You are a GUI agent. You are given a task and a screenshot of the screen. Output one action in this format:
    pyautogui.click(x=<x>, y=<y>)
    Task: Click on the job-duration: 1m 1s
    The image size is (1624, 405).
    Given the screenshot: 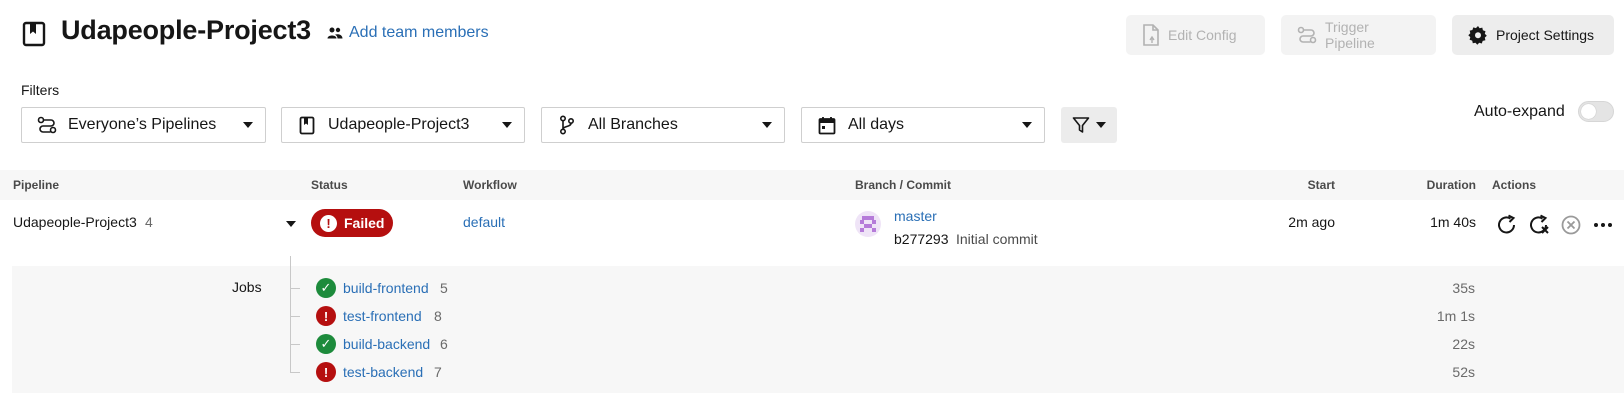 What is the action you would take?
    pyautogui.click(x=1455, y=316)
    